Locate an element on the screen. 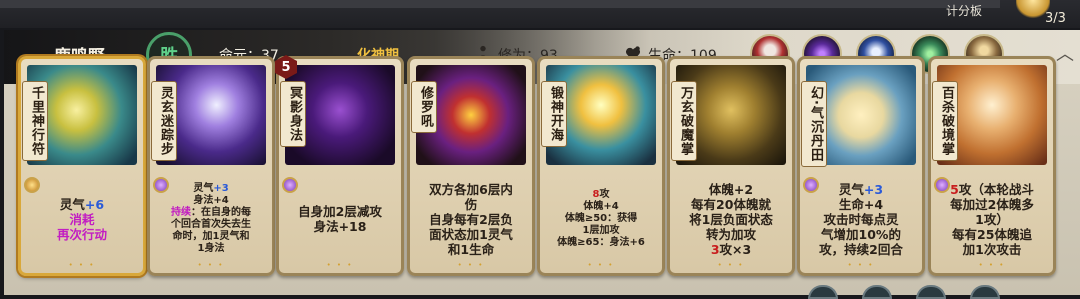  card-text-run: 体魄+2 is located at coordinates (731, 189).